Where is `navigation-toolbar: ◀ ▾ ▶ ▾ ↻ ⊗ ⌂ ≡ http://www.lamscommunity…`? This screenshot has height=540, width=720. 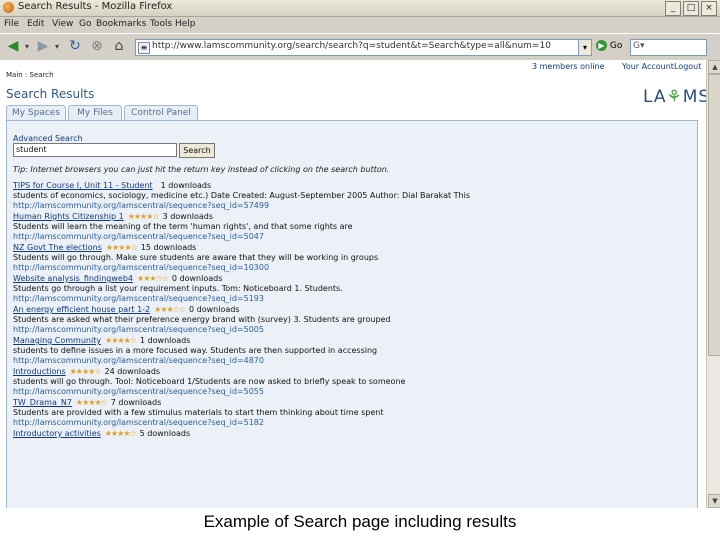 navigation-toolbar: ◀ ▾ ▶ ▾ ↻ ⊗ ⌂ ≡ http://www.lamscommunity… is located at coordinates (360, 47).